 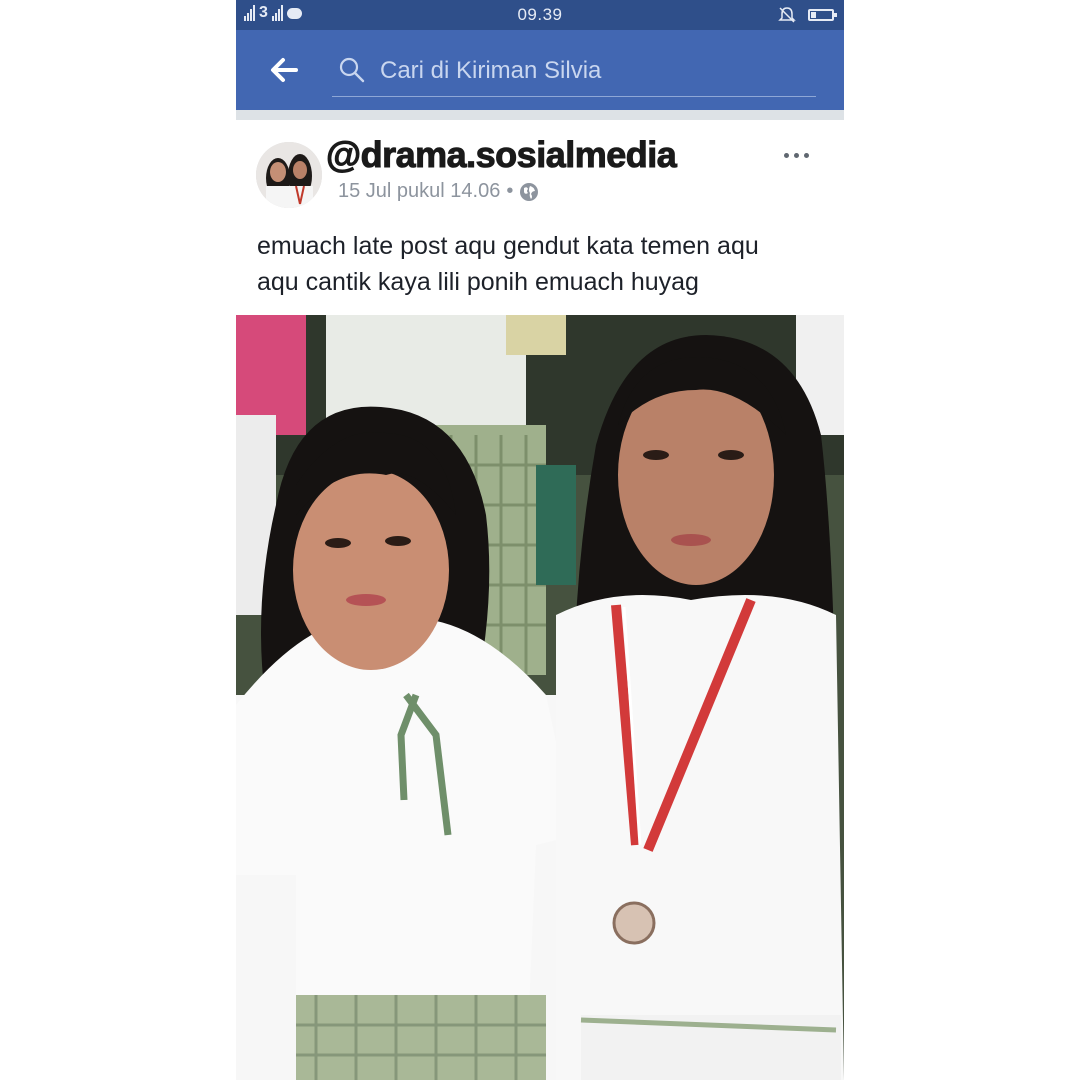 I want to click on more-options-button, so click(x=799, y=155).